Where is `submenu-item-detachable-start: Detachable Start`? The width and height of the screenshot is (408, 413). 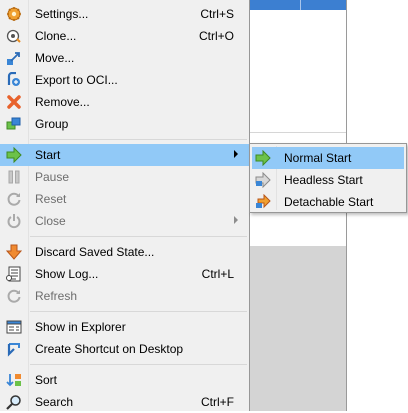
submenu-item-detachable-start: Detachable Start is located at coordinates (328, 202).